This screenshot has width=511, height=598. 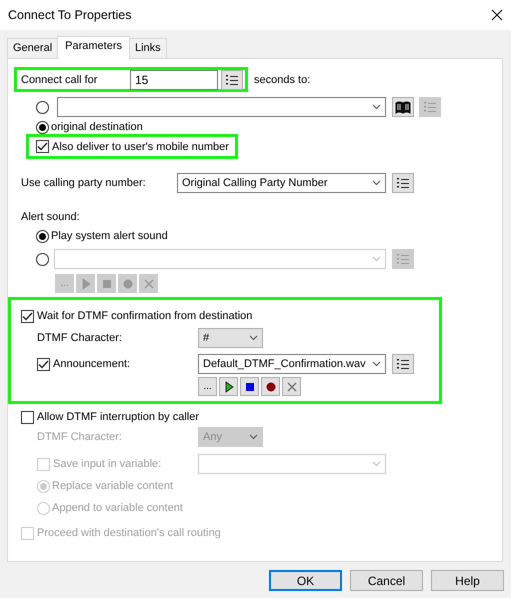 What do you see at coordinates (221, 107) in the screenshot?
I see `dropdown` at bounding box center [221, 107].